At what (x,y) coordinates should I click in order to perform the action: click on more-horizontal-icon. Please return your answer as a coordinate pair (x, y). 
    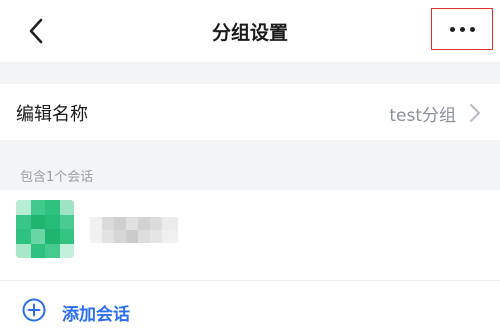
    Looking at the image, I should click on (462, 29).